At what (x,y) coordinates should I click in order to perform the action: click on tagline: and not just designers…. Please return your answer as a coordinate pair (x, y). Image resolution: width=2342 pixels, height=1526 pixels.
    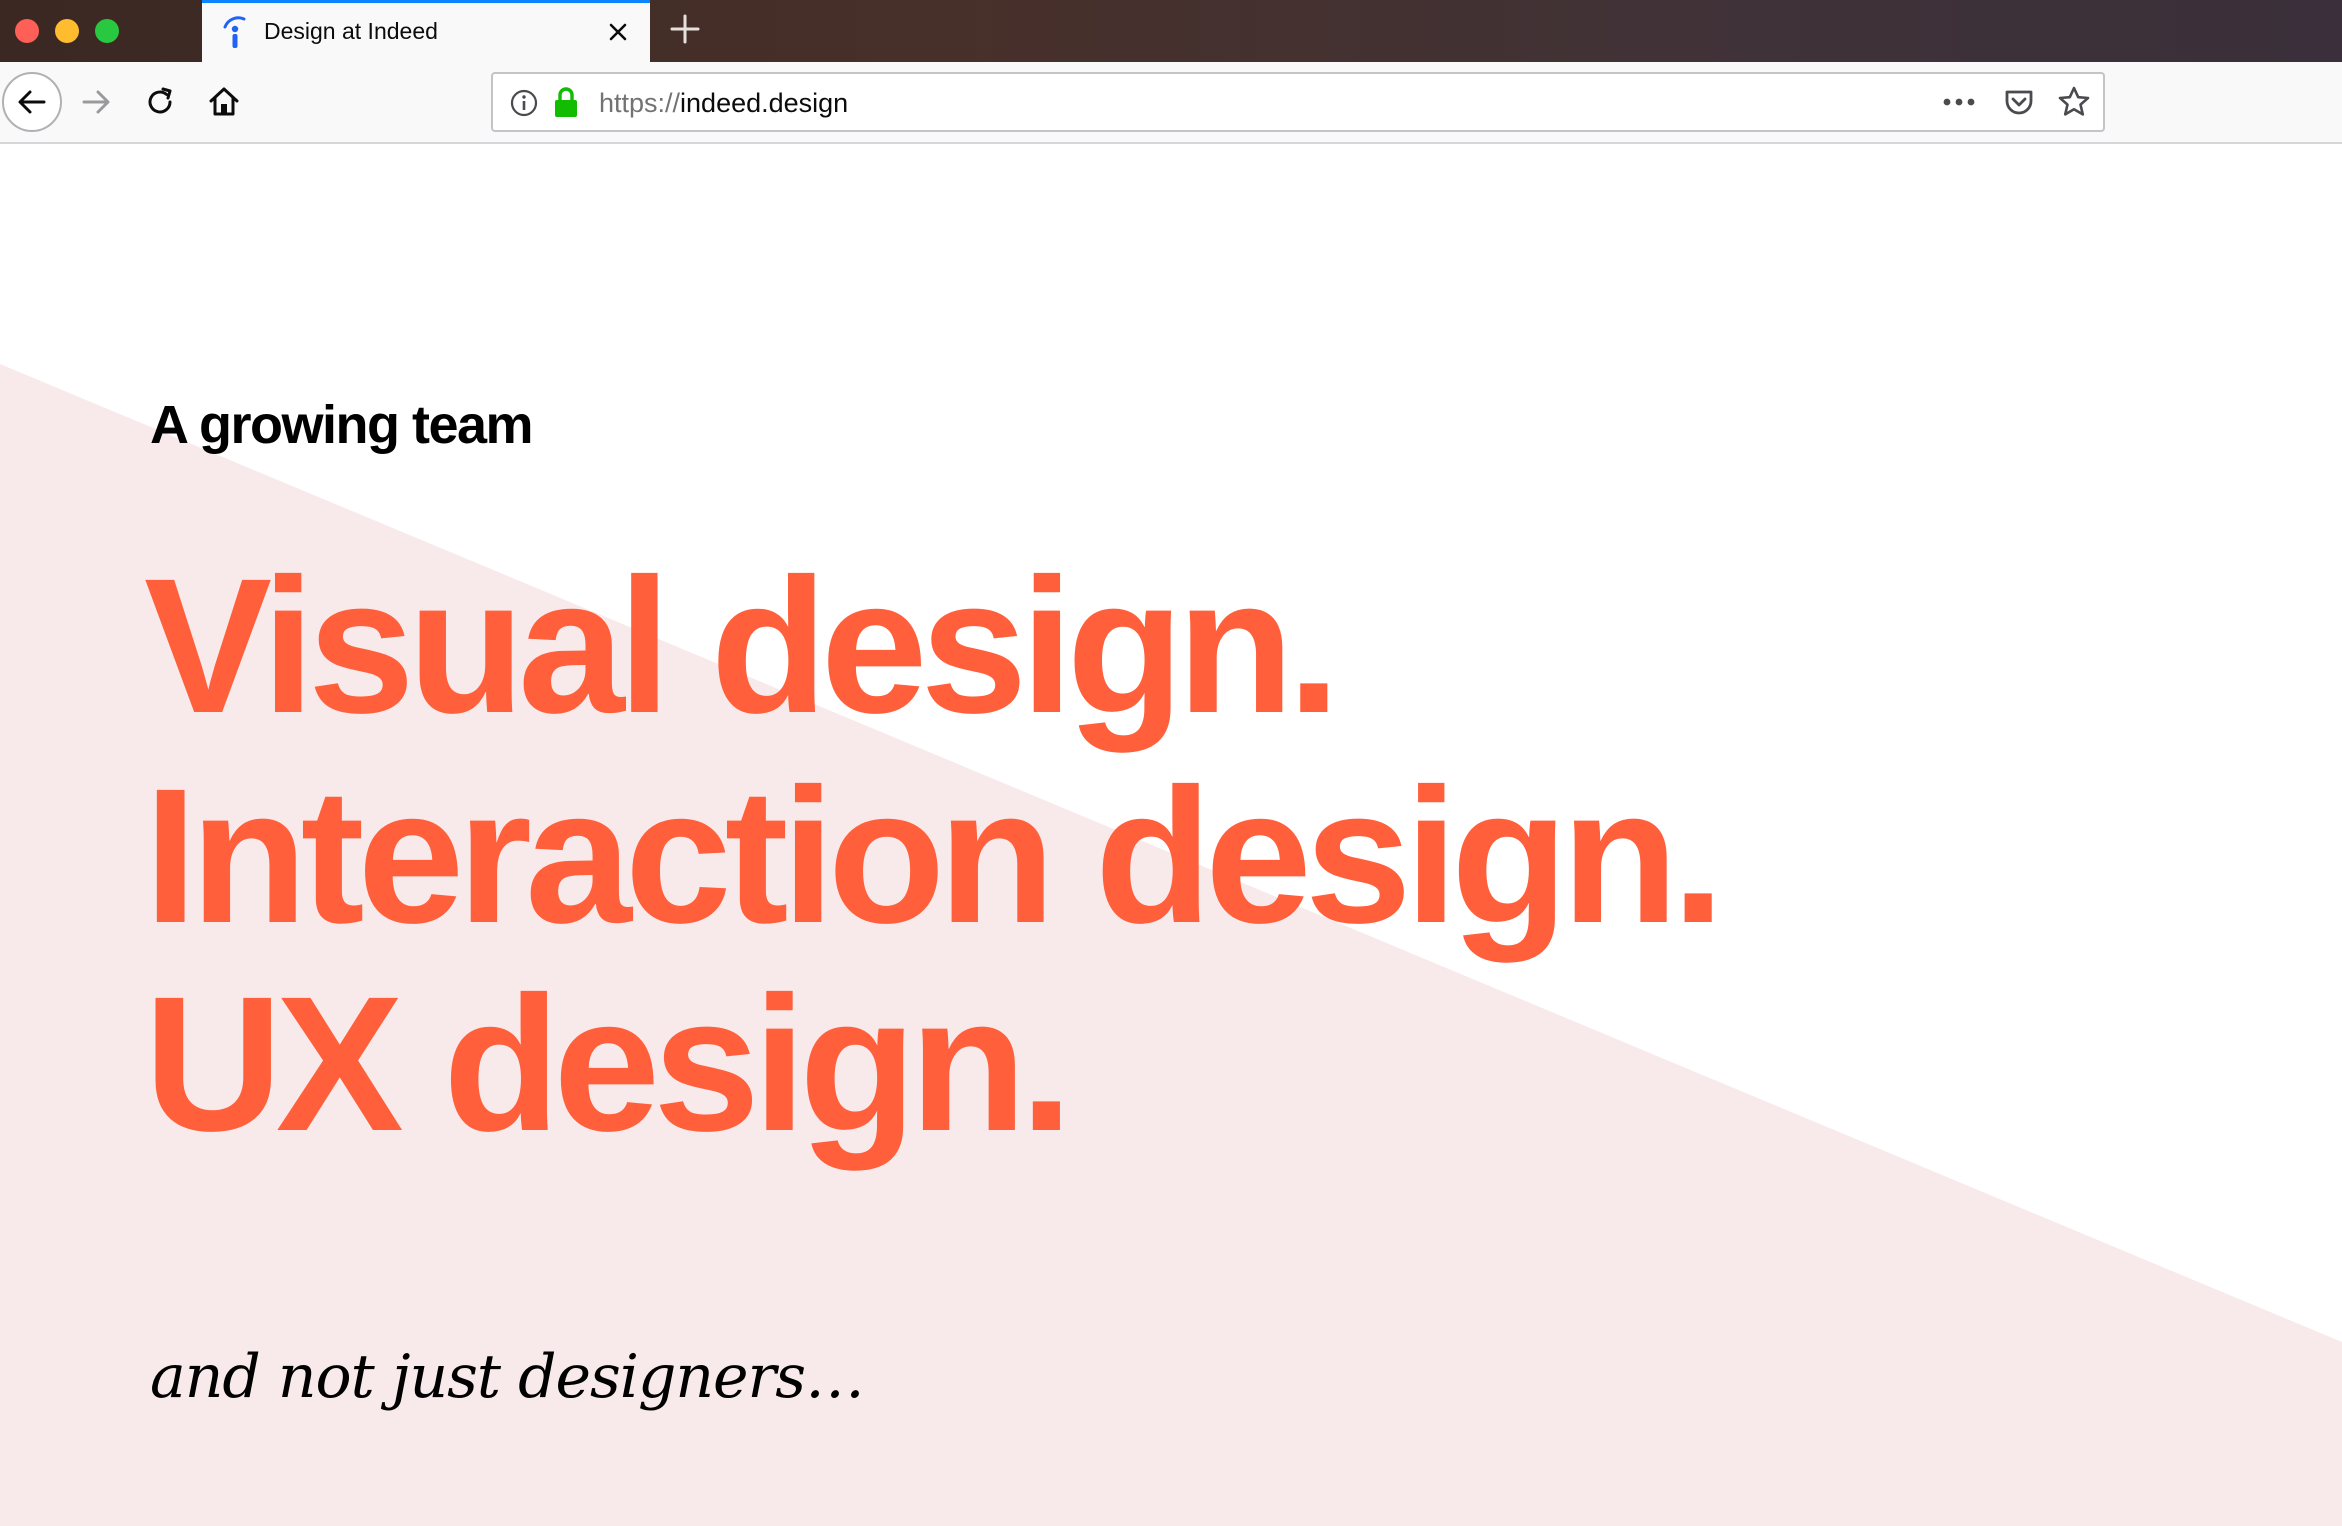
    Looking at the image, I should click on (507, 1377).